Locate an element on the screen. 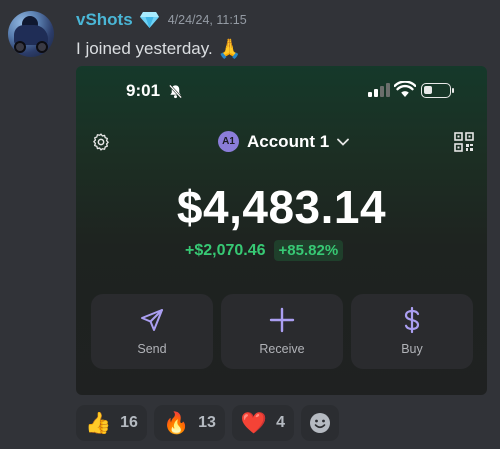 This screenshot has width=500, height=449. dollar-icon is located at coordinates (412, 320).